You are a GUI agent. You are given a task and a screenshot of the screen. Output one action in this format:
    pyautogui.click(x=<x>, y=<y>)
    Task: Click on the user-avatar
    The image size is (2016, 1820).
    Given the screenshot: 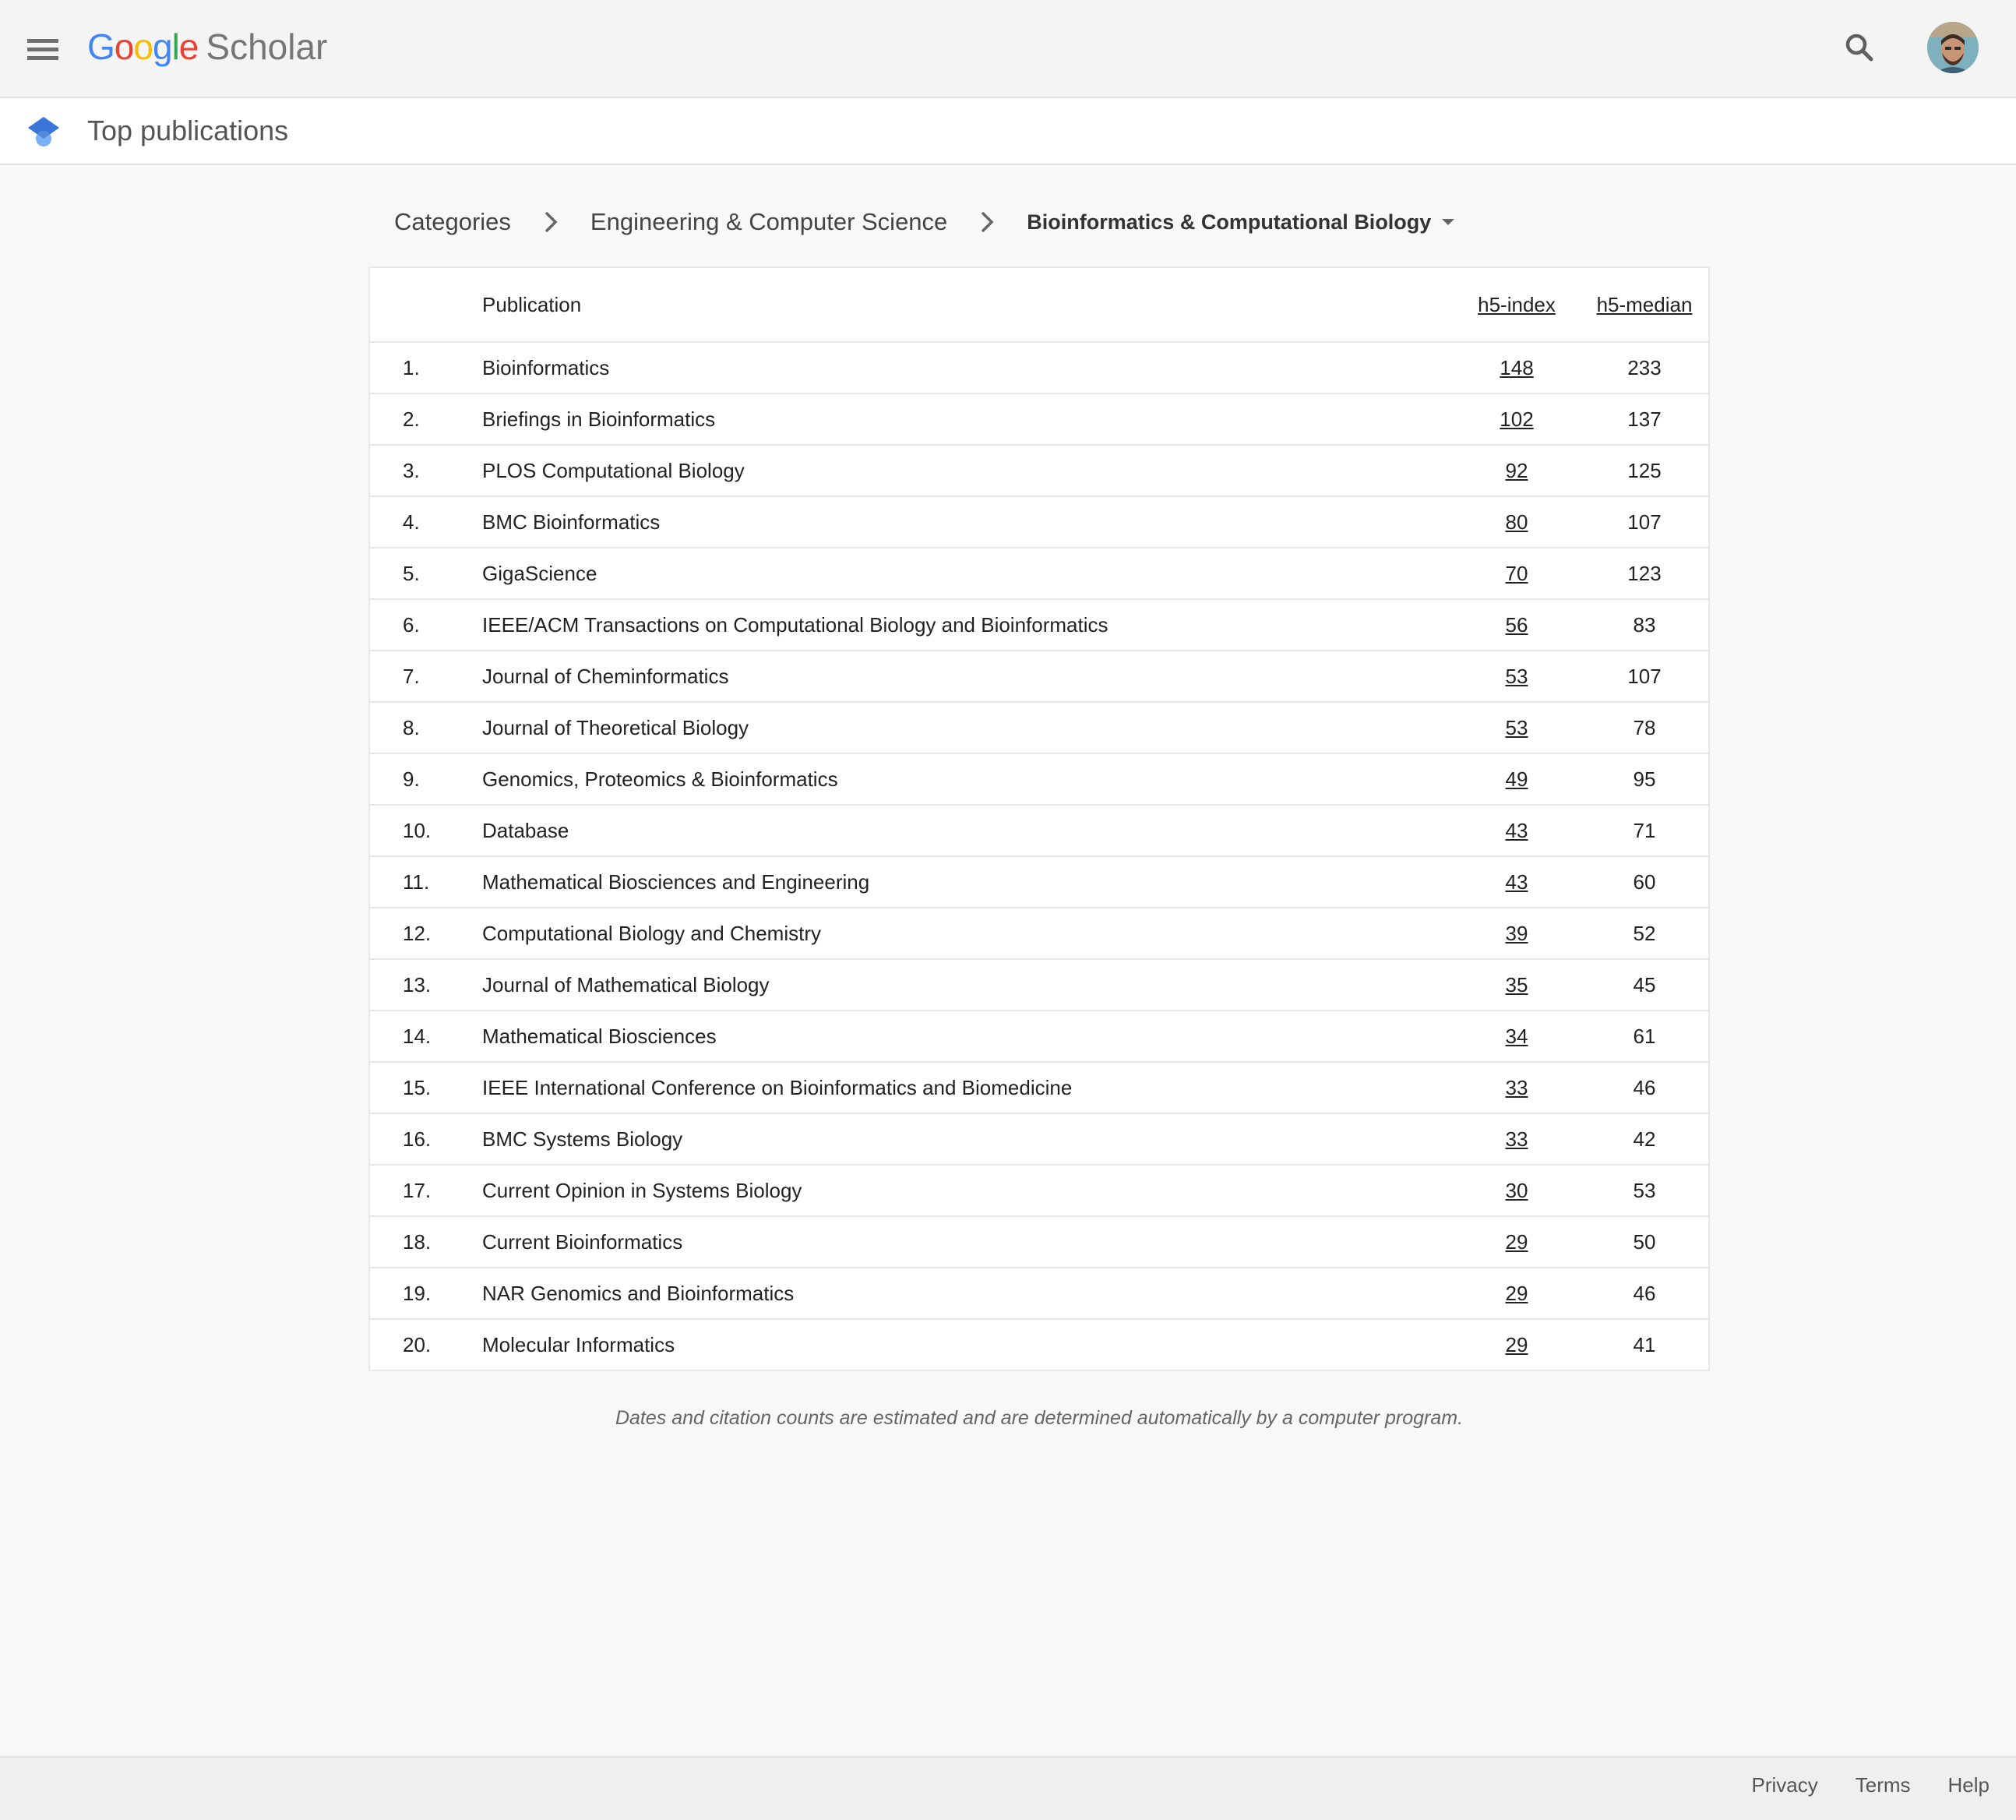 What is the action you would take?
    pyautogui.click(x=1953, y=47)
    